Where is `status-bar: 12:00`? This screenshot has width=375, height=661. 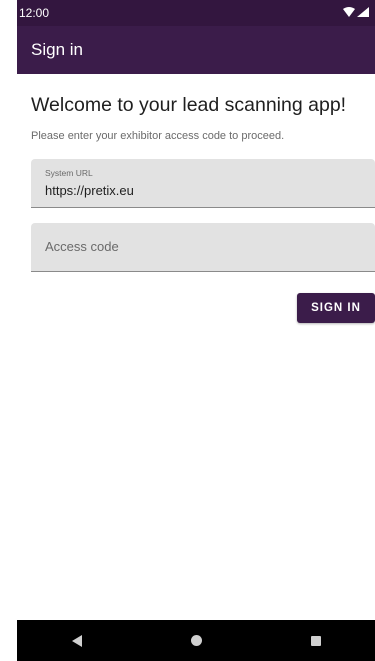 status-bar: 12:00 is located at coordinates (196, 13).